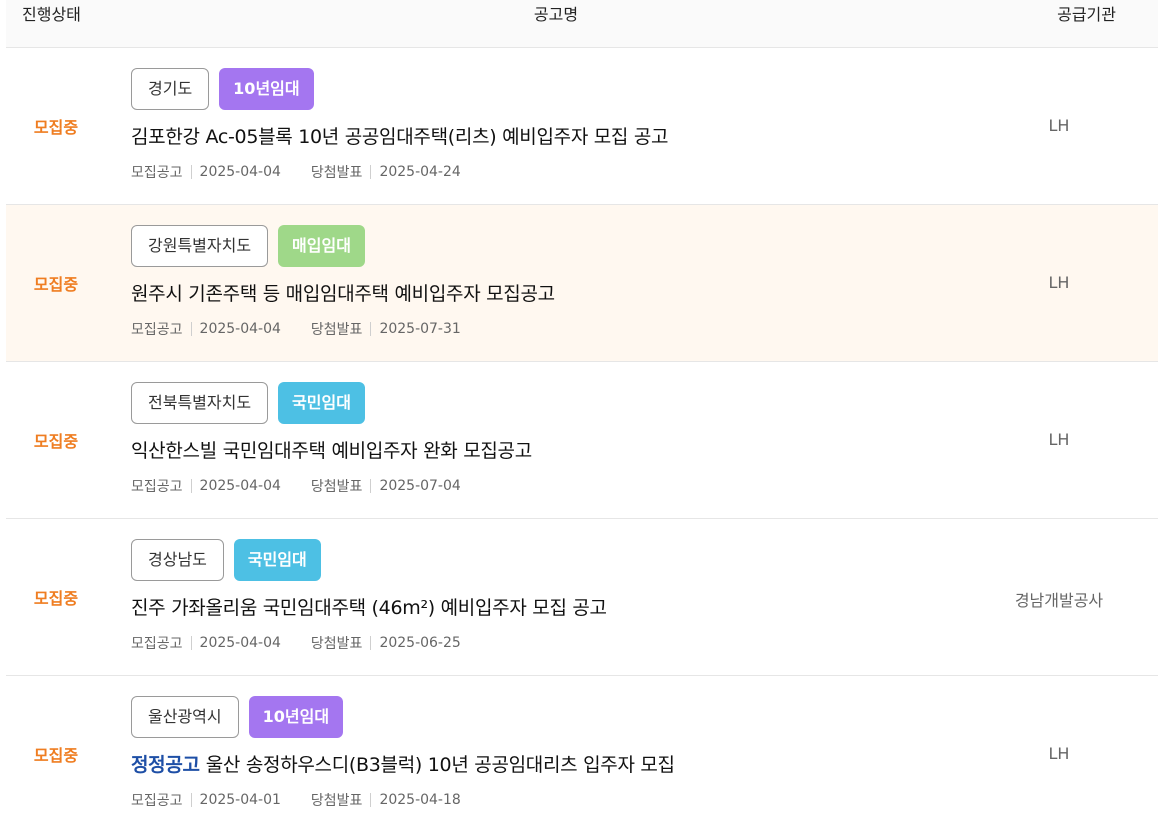  What do you see at coordinates (556, 14) in the screenshot?
I see `header-title: 공고명` at bounding box center [556, 14].